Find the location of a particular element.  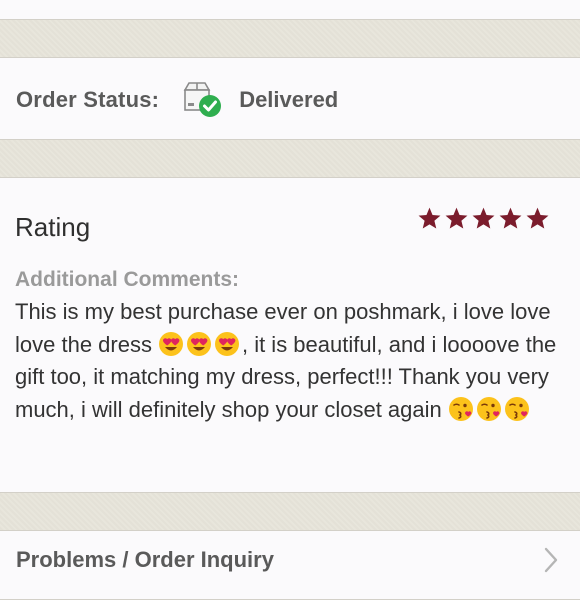

order-status-card: Order Status: Delivered is located at coordinates (290, 98).